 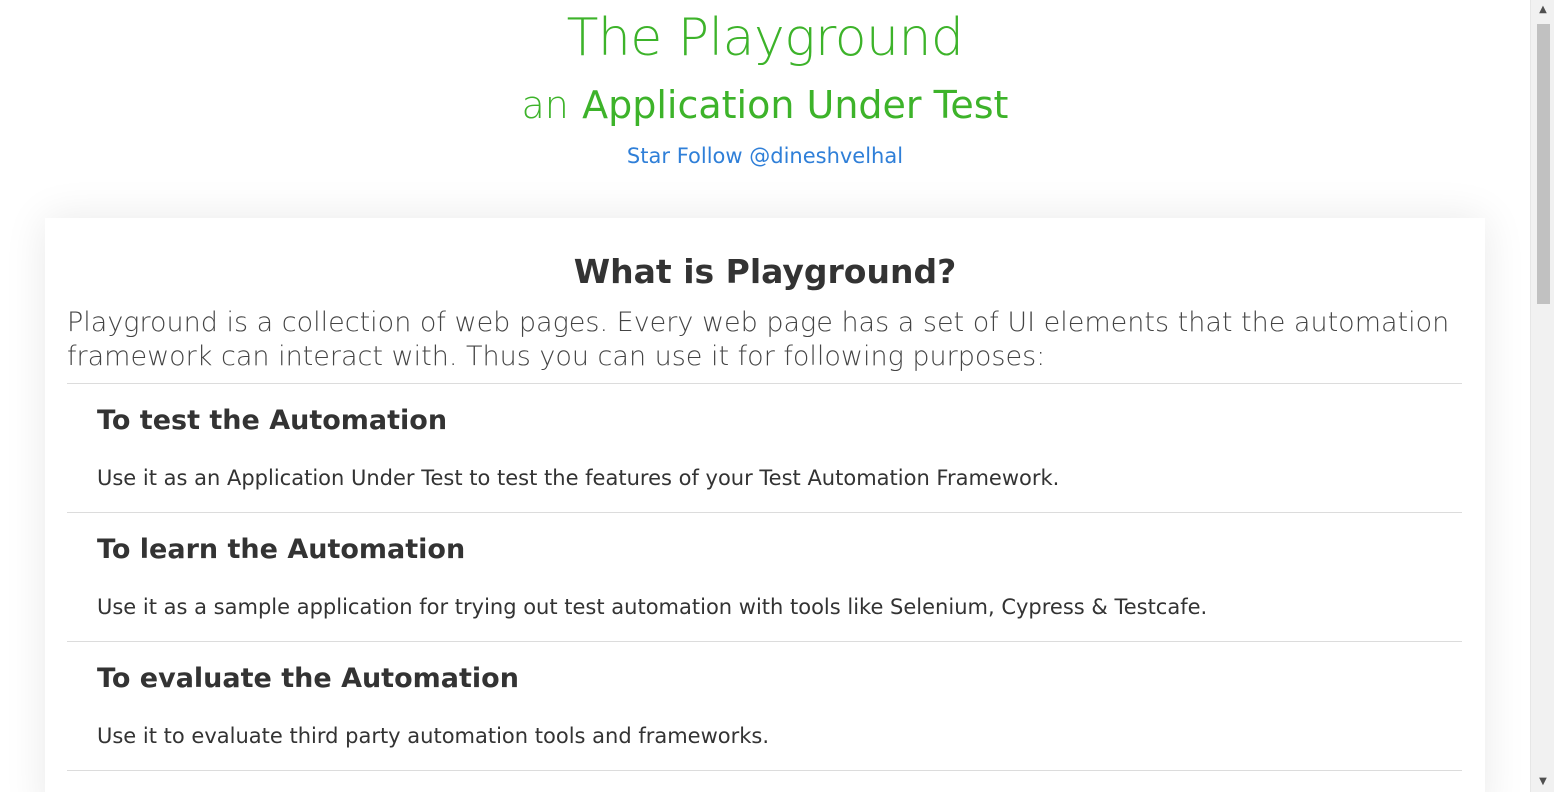 What do you see at coordinates (765, 38) in the screenshot?
I see `site-title: The Playground` at bounding box center [765, 38].